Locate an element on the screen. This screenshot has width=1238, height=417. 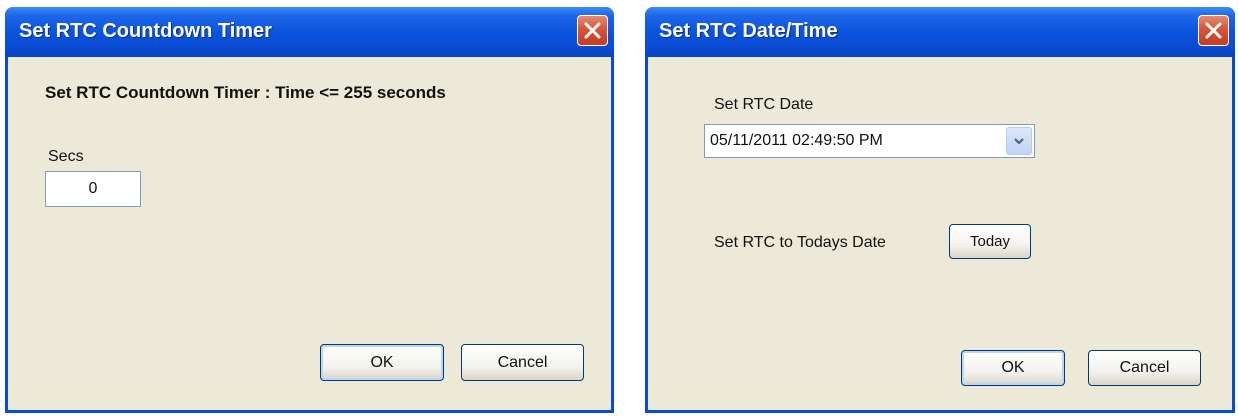
dialog-title: Set RTC Countdown Timer is located at coordinates (145, 31).